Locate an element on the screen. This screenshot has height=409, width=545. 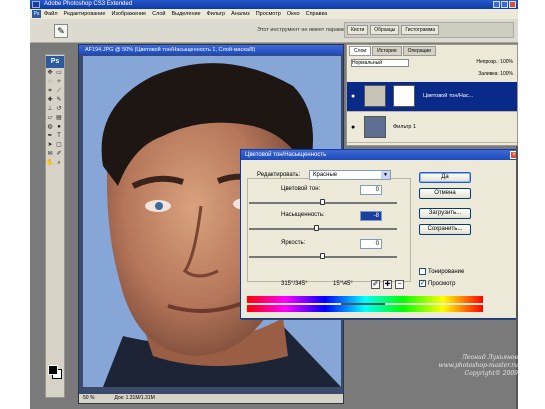
hue-input: 0 is located at coordinates (371, 190).